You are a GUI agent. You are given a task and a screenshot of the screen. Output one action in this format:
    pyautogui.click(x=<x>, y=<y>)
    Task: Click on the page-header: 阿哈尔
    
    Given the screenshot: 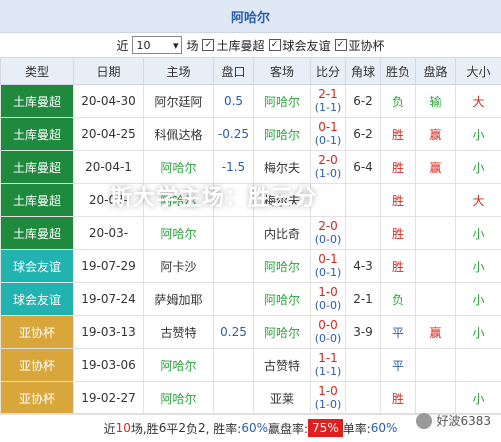 What is the action you would take?
    pyautogui.click(x=250, y=16)
    